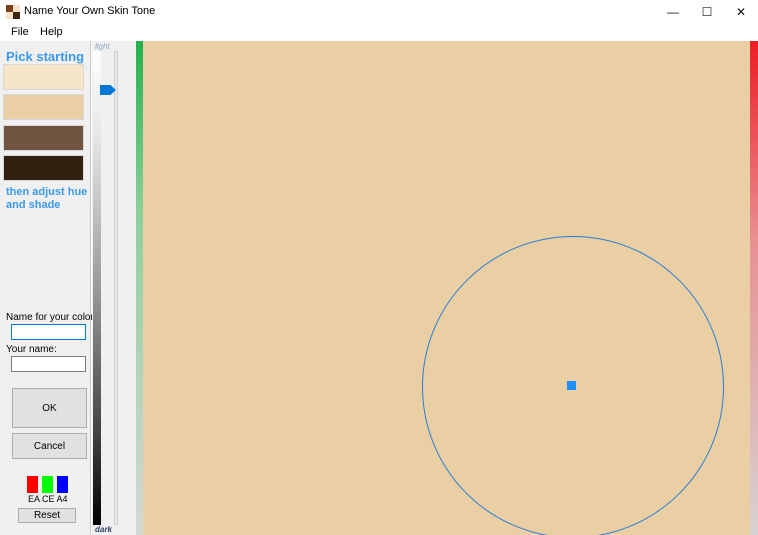 The width and height of the screenshot is (758, 535). I want to click on title-bar: Name Your Own Skin Tone — ☐ ✕, so click(379, 11).